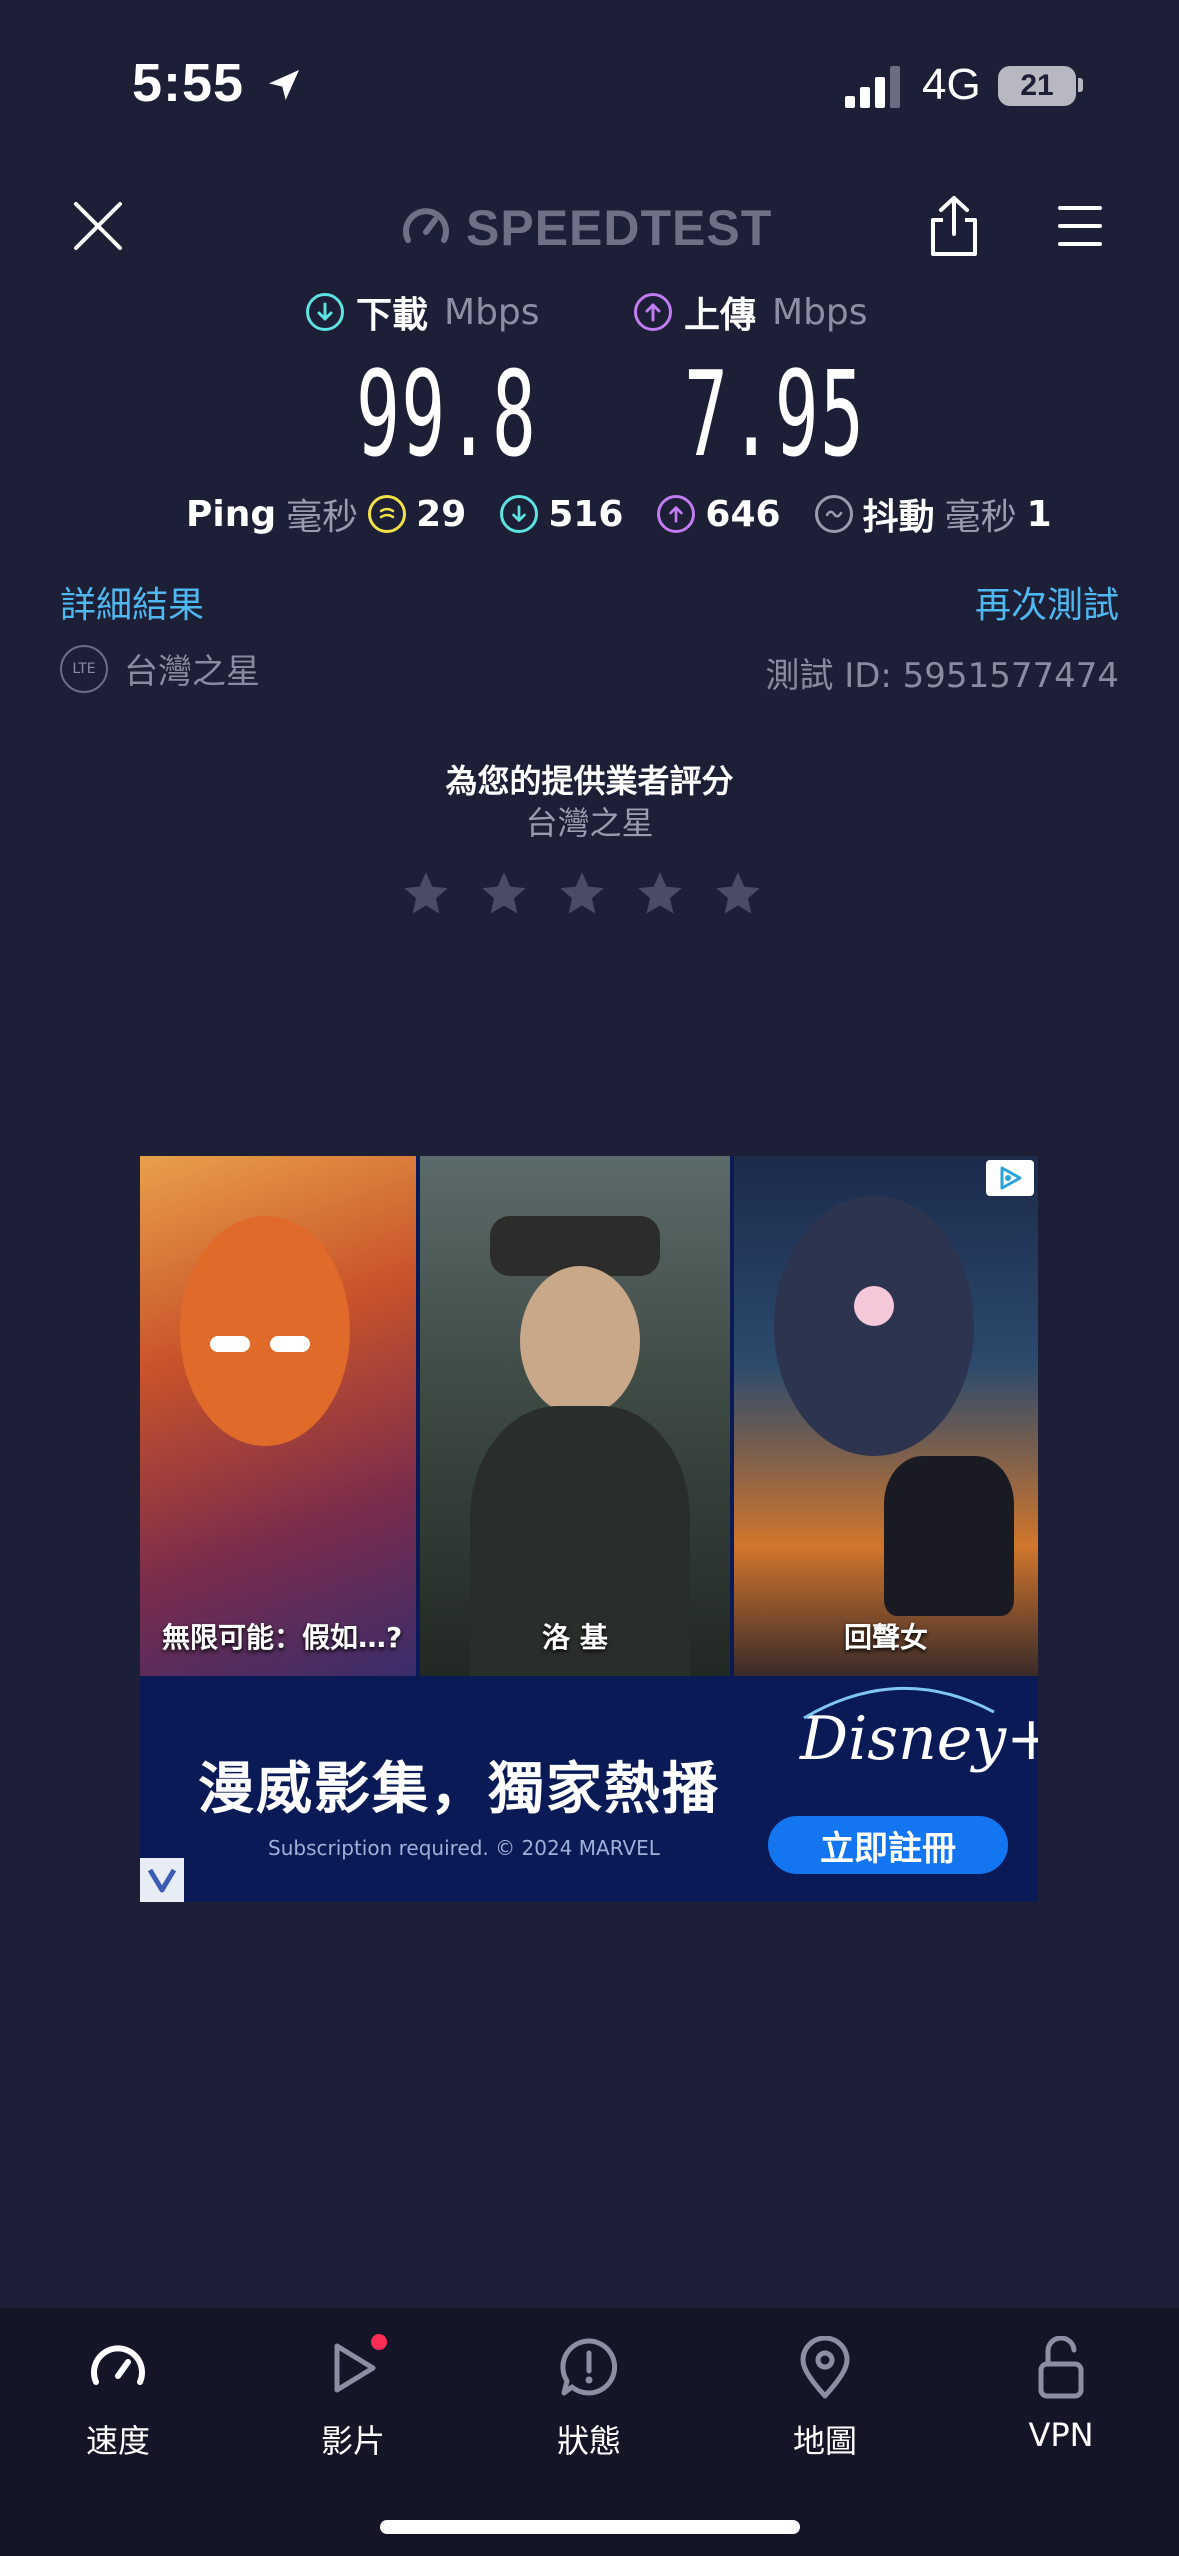 This screenshot has width=1179, height=2556. I want to click on ping-download: 516, so click(561, 514).